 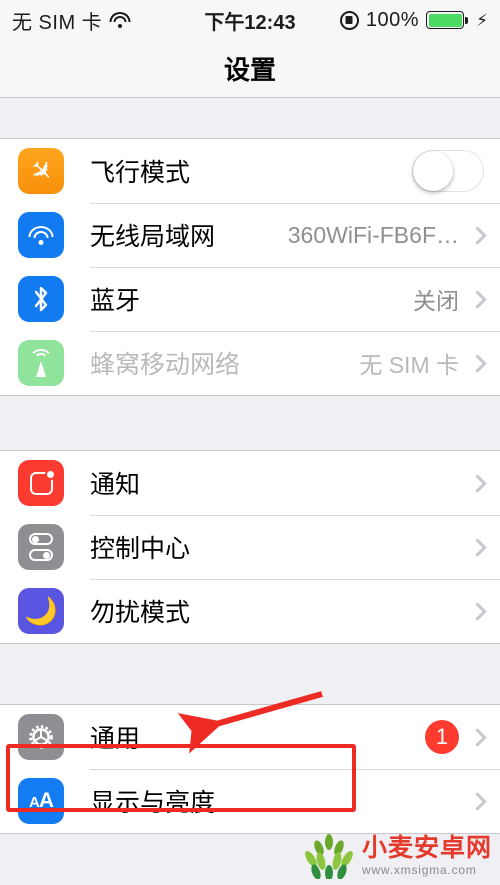 What do you see at coordinates (436, 301) in the screenshot?
I see `row-value: 关闭` at bounding box center [436, 301].